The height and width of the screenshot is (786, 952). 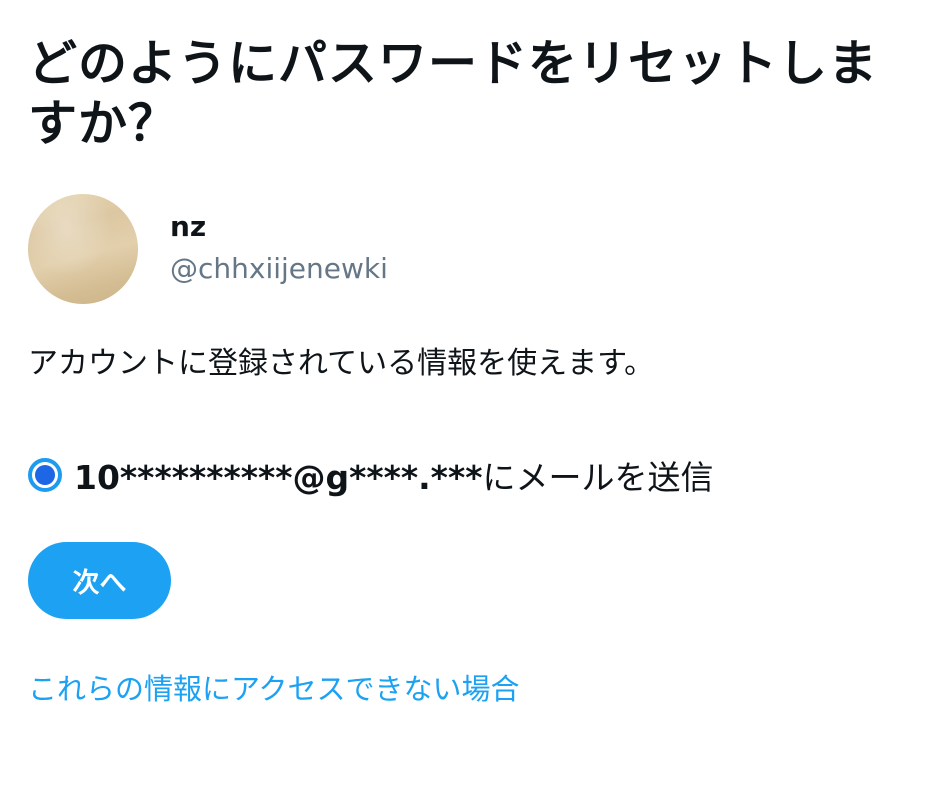 I want to click on masked-email: 10**********@g****.***, so click(x=278, y=477).